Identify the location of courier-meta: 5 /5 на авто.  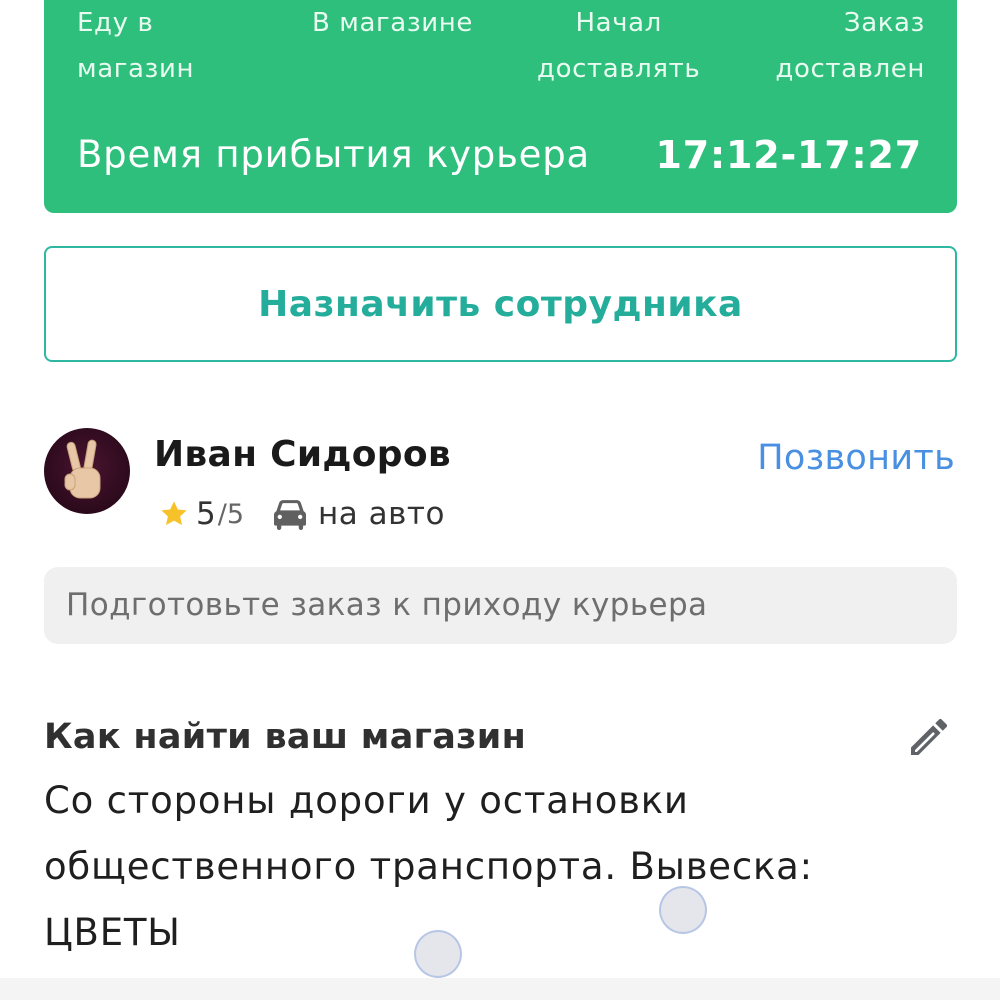
(301, 514).